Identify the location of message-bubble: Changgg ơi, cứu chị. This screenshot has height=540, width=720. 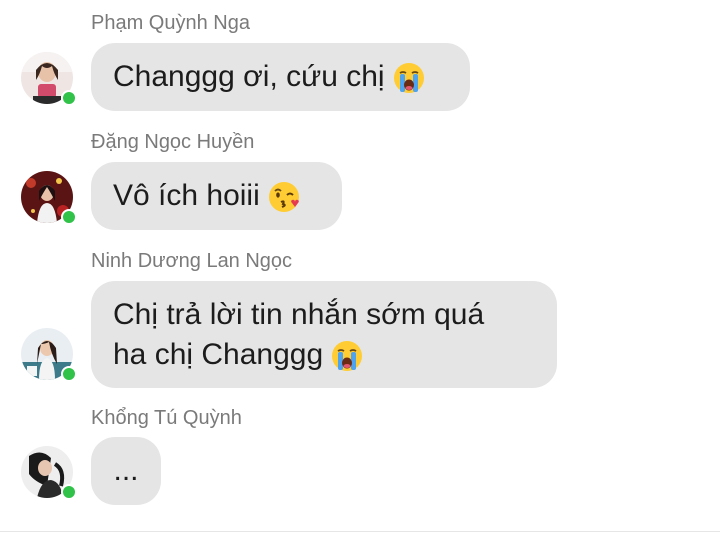
(280, 77).